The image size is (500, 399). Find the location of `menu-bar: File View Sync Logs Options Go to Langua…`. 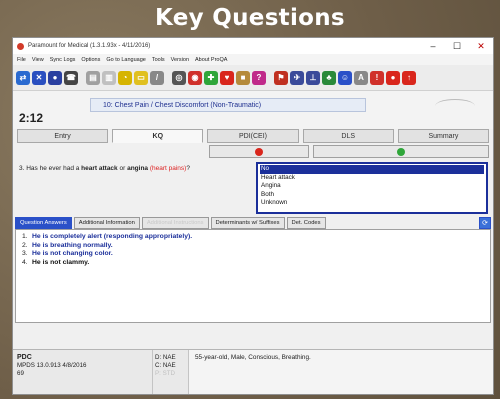

menu-bar: File View Sync Logs Options Go to Langua… is located at coordinates (253, 59).